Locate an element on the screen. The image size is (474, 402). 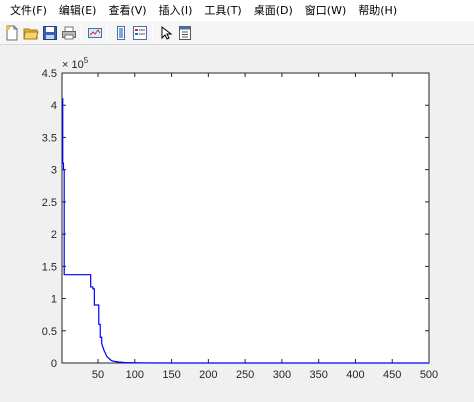
edit-plot-cursor-icon is located at coordinates (165, 32).